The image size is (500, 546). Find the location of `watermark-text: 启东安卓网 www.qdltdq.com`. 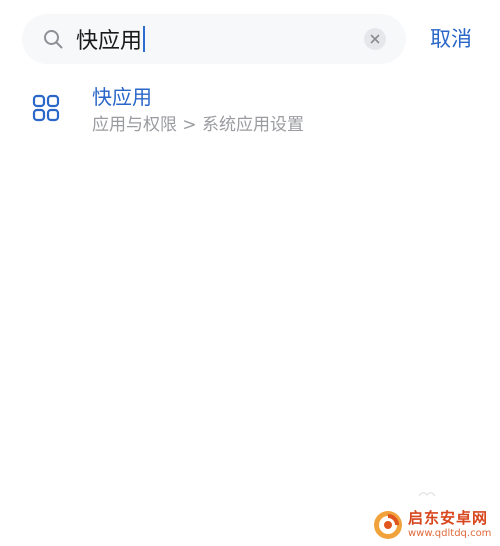

watermark-text: 启东安卓网 www.qdltdq.com is located at coordinates (449, 525).